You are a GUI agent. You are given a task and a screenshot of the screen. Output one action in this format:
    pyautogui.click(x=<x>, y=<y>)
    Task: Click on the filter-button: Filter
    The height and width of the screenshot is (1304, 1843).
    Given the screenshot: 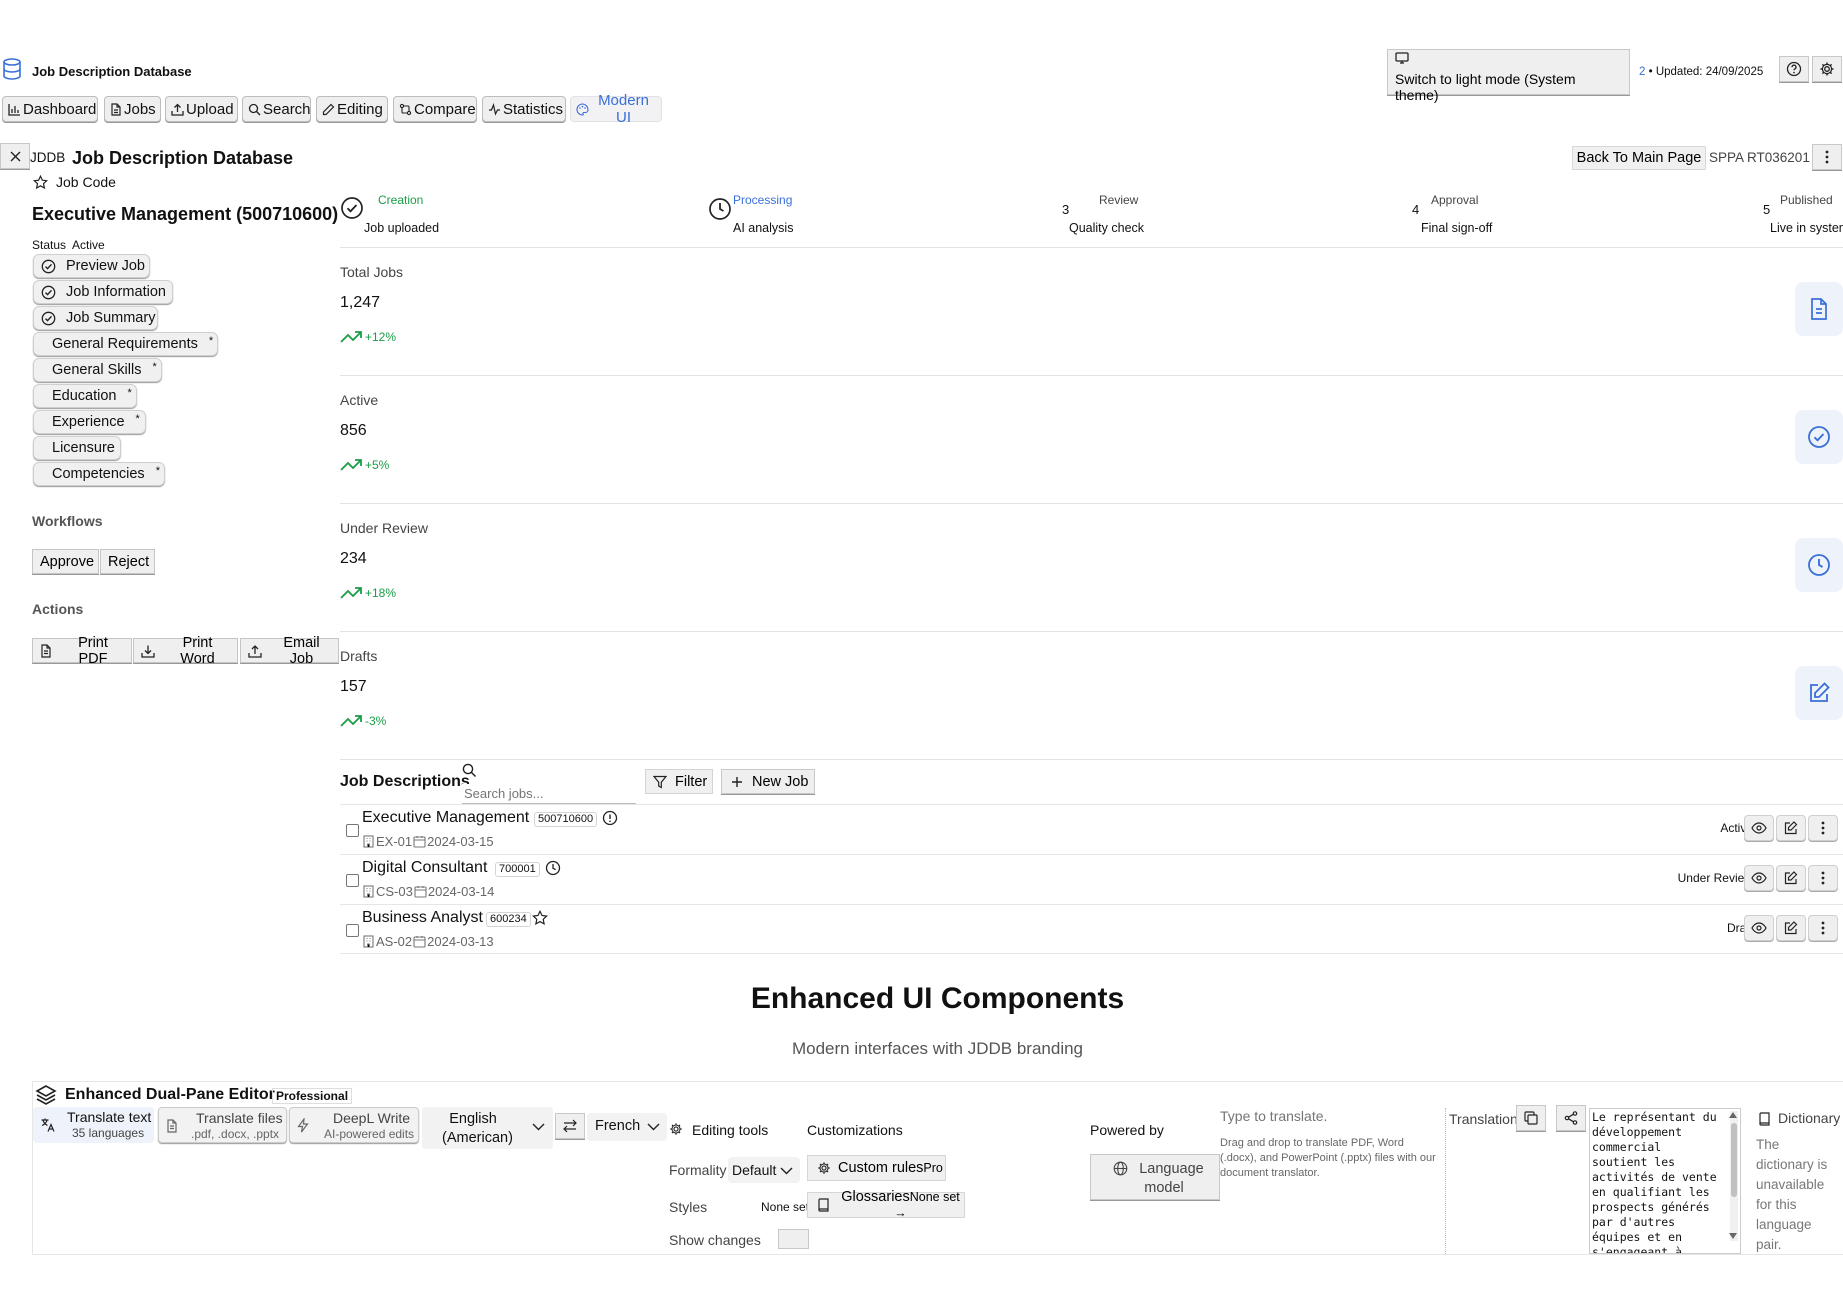 What is the action you would take?
    pyautogui.click(x=679, y=781)
    